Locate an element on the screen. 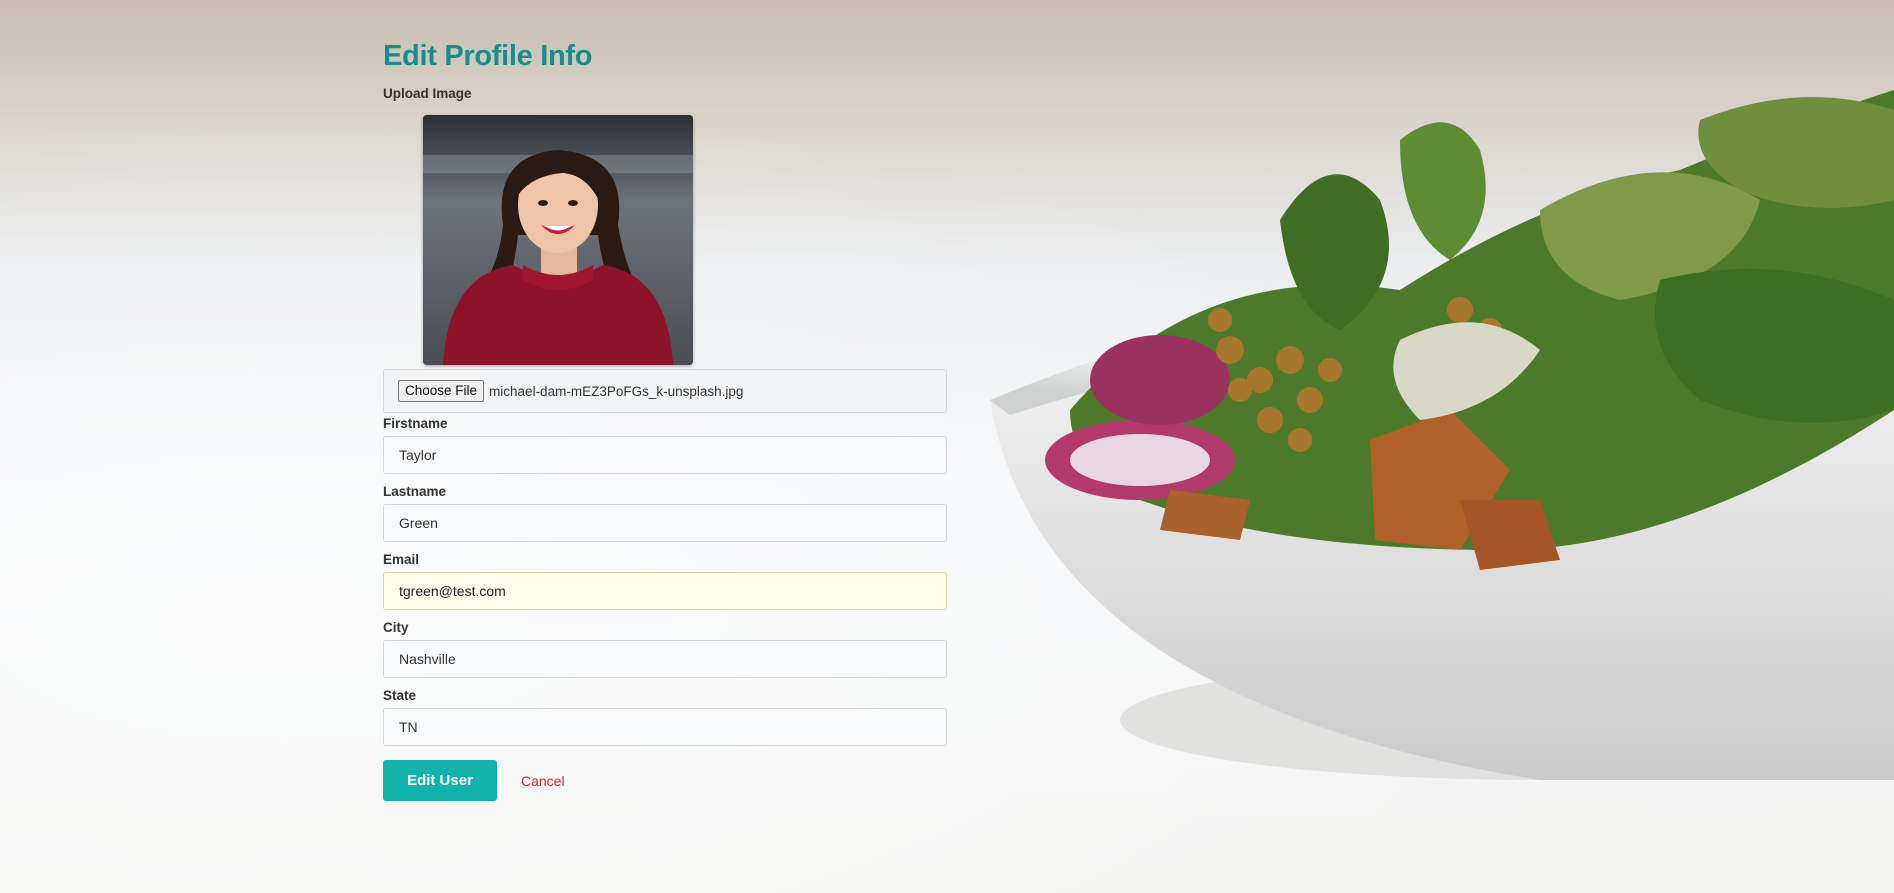 The width and height of the screenshot is (1894, 893). city-label: City is located at coordinates (396, 627).